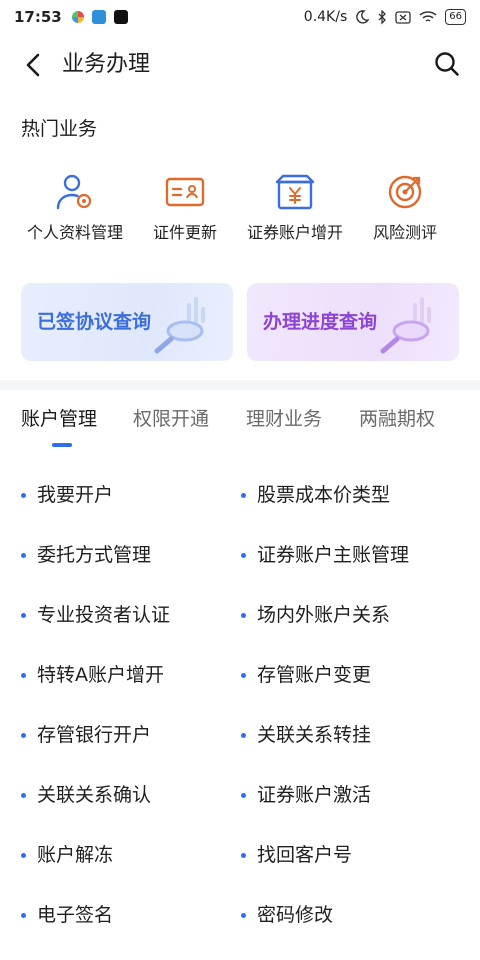  I want to click on section-divider, so click(240, 385).